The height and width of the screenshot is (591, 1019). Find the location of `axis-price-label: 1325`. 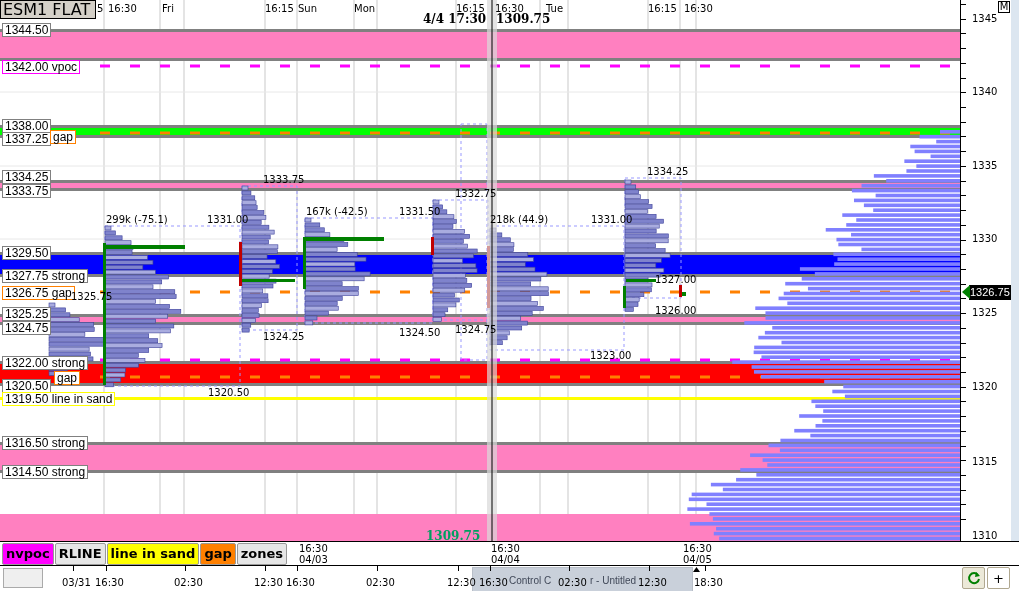

axis-price-label: 1325 is located at coordinates (985, 312).